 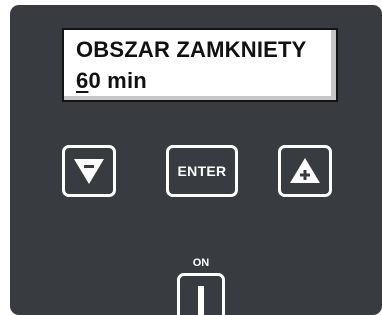 I want to click on enter-button-label: ENTER, so click(x=202, y=171).